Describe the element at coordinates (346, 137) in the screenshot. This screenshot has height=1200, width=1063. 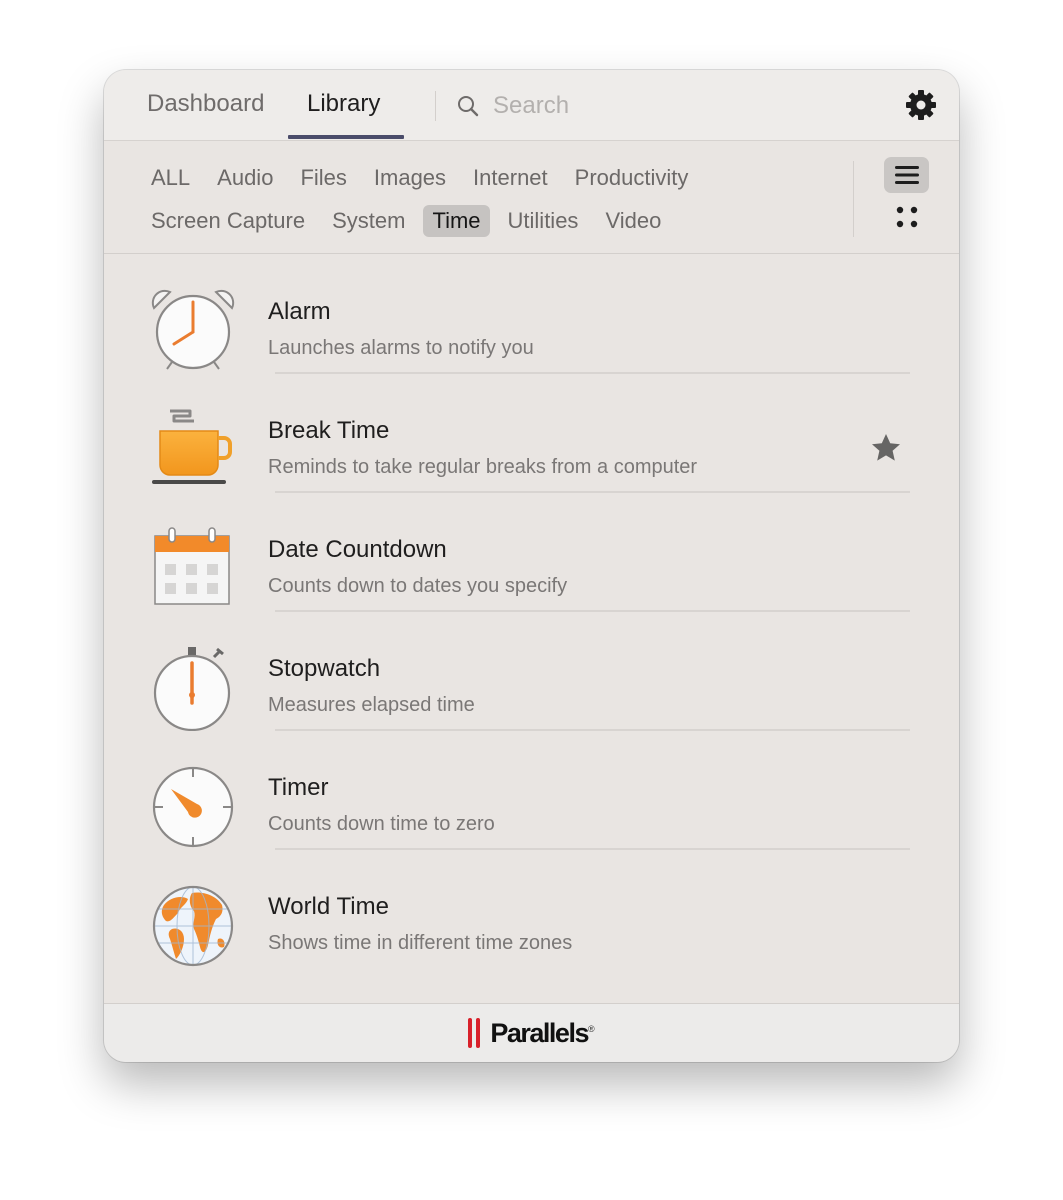
I see `active-tab-indicator` at that location.